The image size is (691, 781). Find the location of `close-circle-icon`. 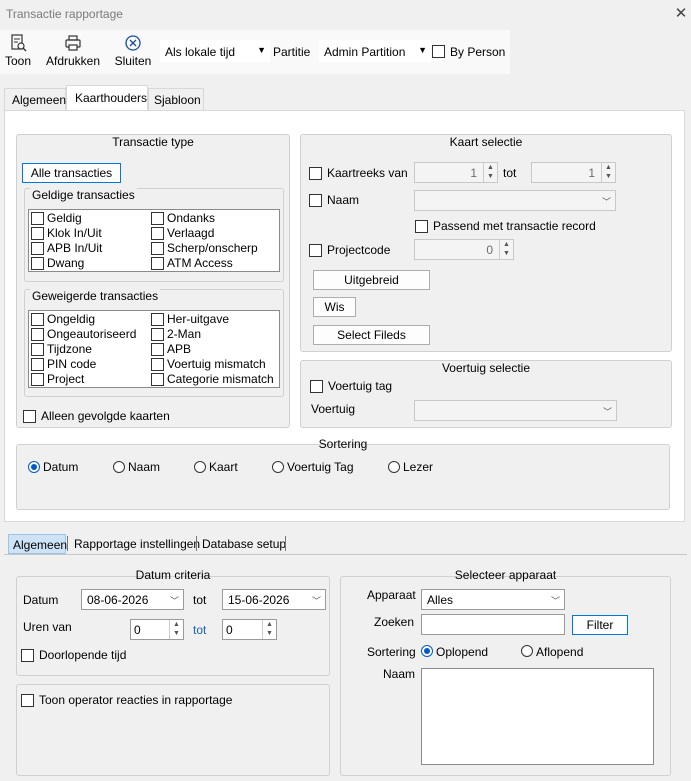

close-circle-icon is located at coordinates (133, 43).